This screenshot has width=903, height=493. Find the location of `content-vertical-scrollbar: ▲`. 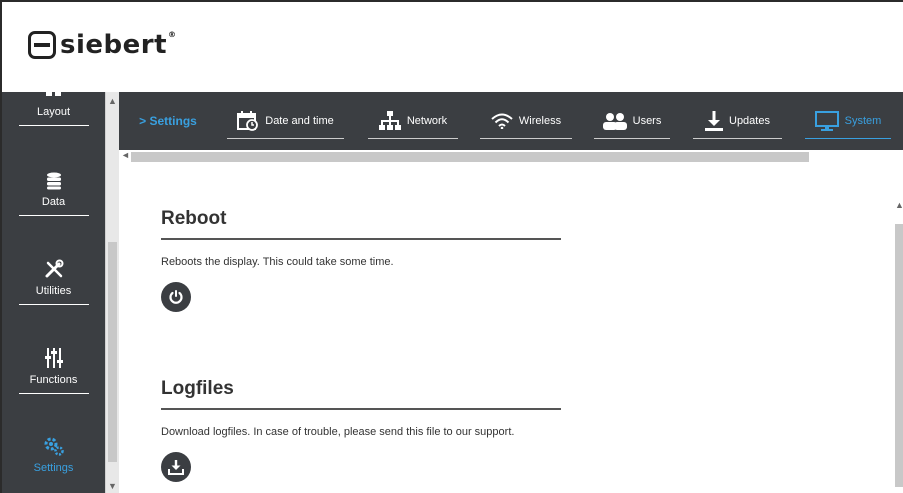

content-vertical-scrollbar: ▲ is located at coordinates (898, 345).